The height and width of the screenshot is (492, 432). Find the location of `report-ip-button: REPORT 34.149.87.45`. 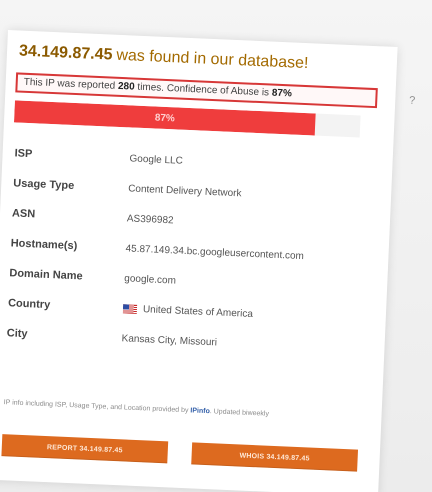

report-ip-button: REPORT 34.149.87.45 is located at coordinates (85, 449).